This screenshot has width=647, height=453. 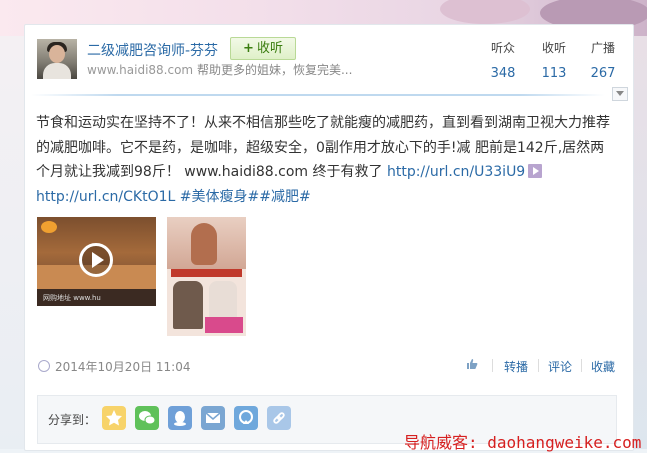 What do you see at coordinates (72, 298) in the screenshot?
I see `video-caption: 网购地址 www.hu` at bounding box center [72, 298].